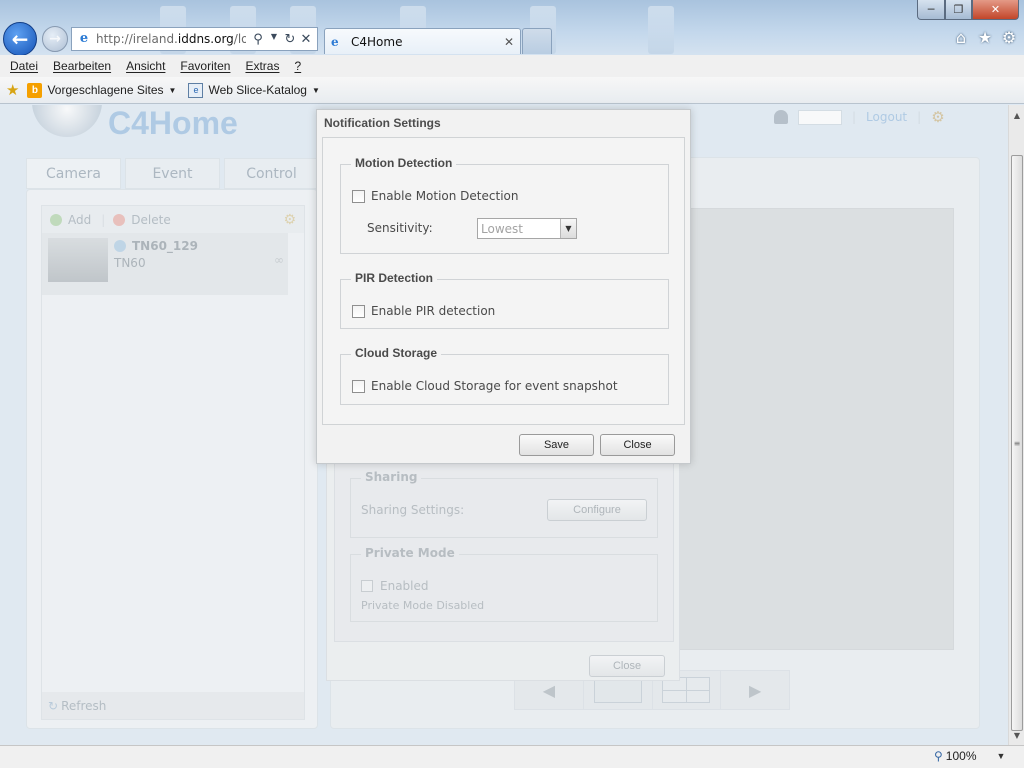  What do you see at coordinates (504, 300) in the screenshot?
I see `pir-detection-fieldset: PIR Detection Enable PIR detection` at bounding box center [504, 300].